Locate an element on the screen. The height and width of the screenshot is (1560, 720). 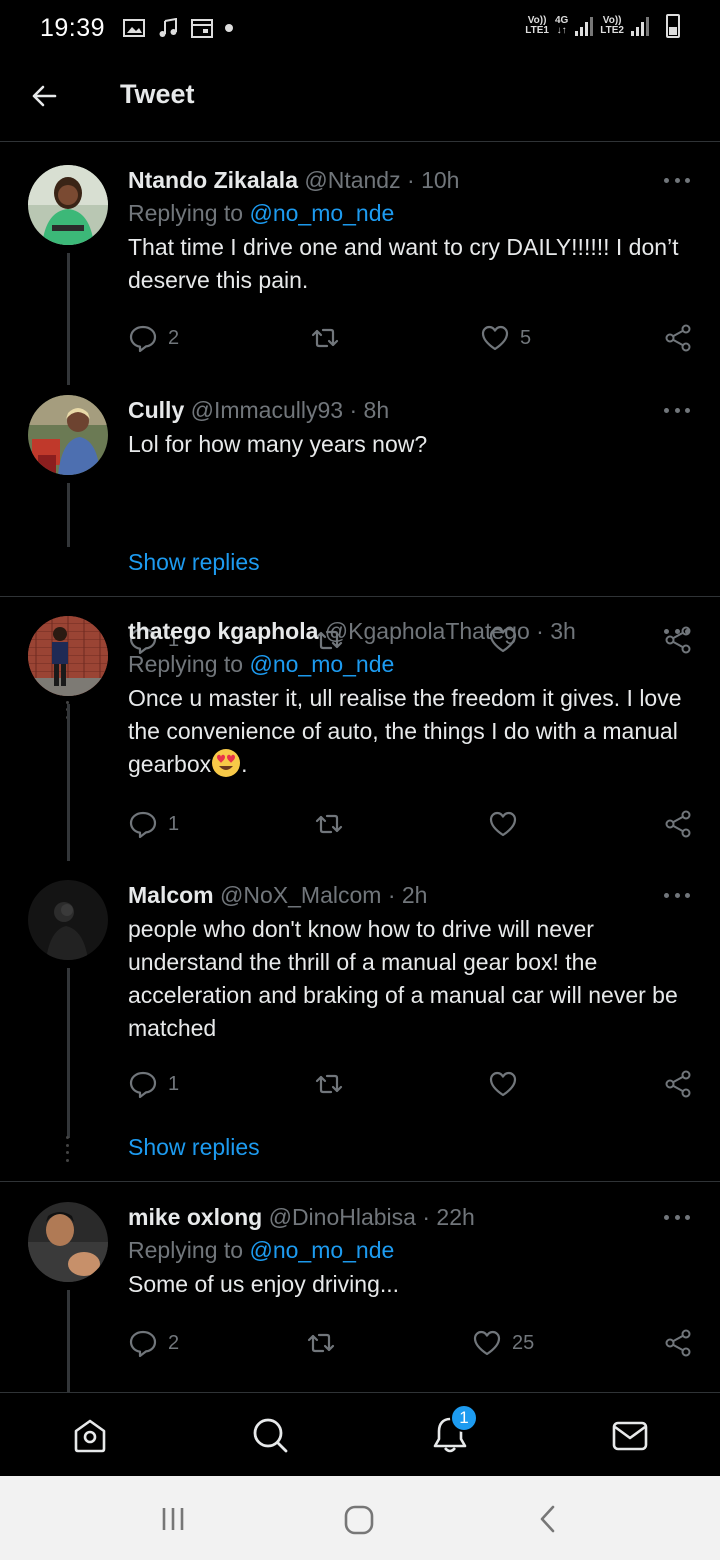
home-icon is located at coordinates (90, 1435).